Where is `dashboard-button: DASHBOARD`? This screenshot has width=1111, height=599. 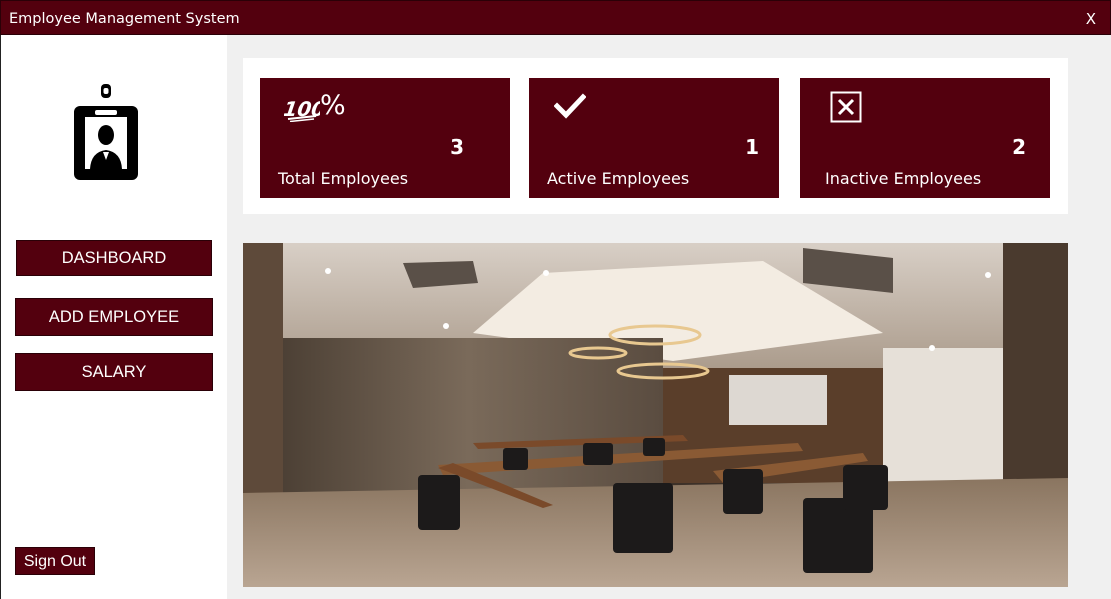 dashboard-button: DASHBOARD is located at coordinates (114, 258).